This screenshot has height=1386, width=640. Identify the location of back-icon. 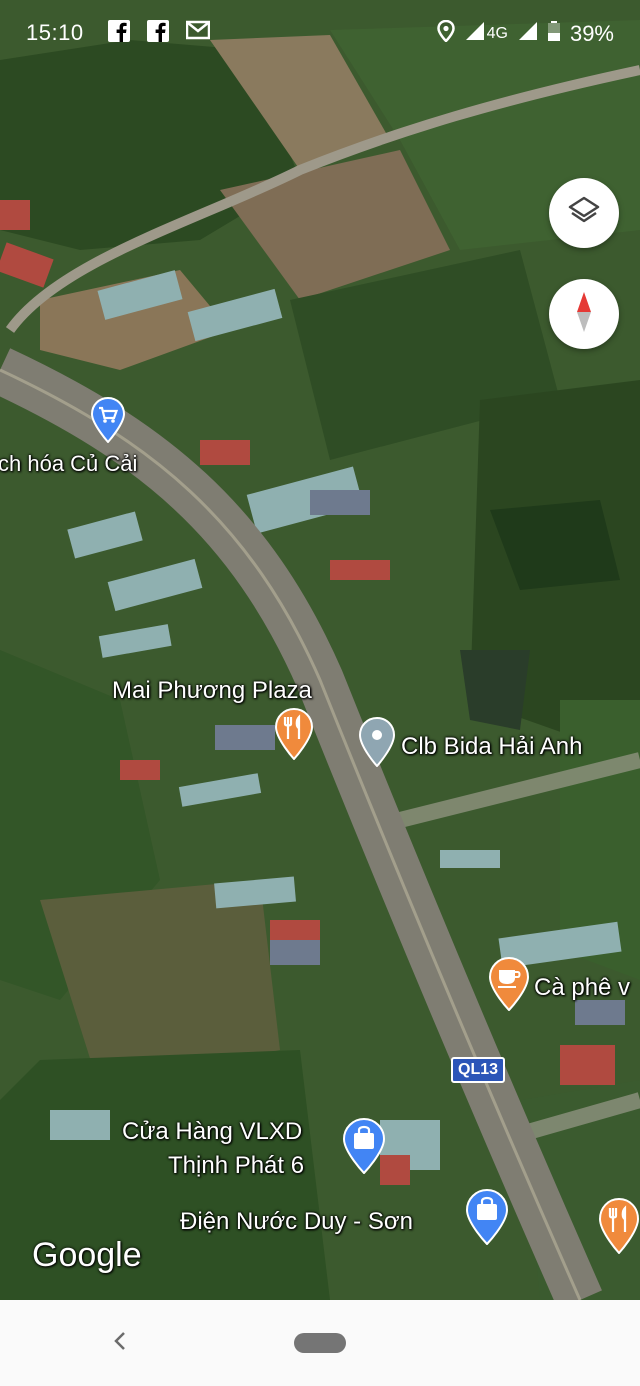
(120, 1343).